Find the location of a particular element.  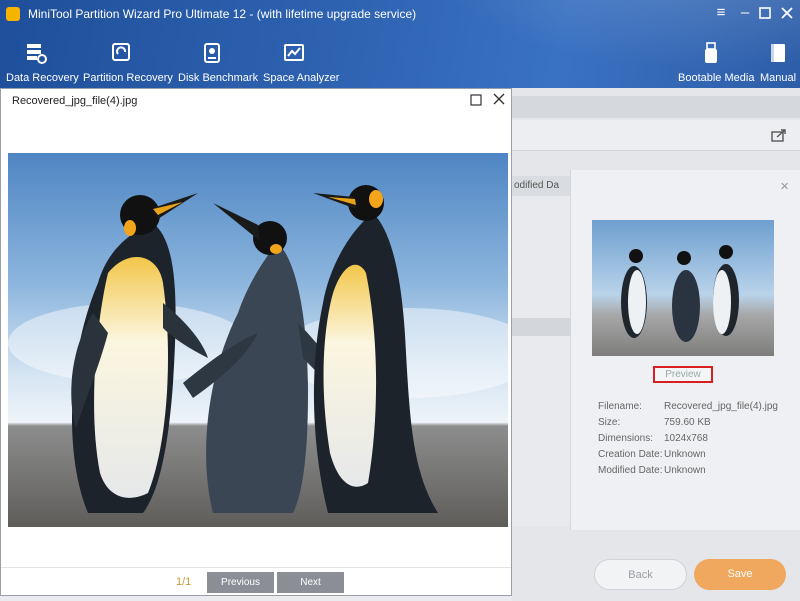

filename-label: Filename: is located at coordinates (620, 406).